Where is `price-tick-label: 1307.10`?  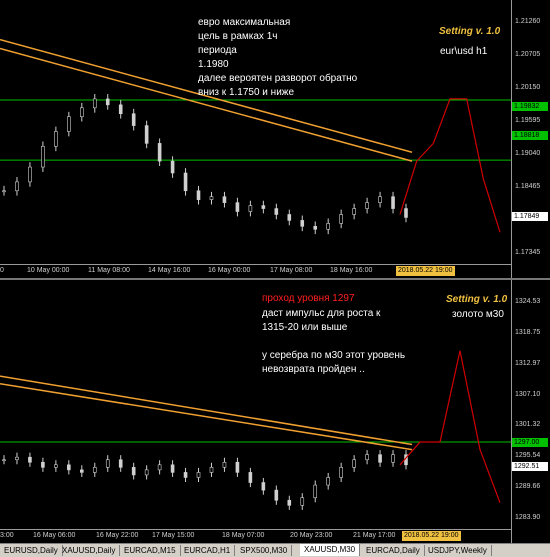
price-tick-label: 1307.10 is located at coordinates (528, 394).